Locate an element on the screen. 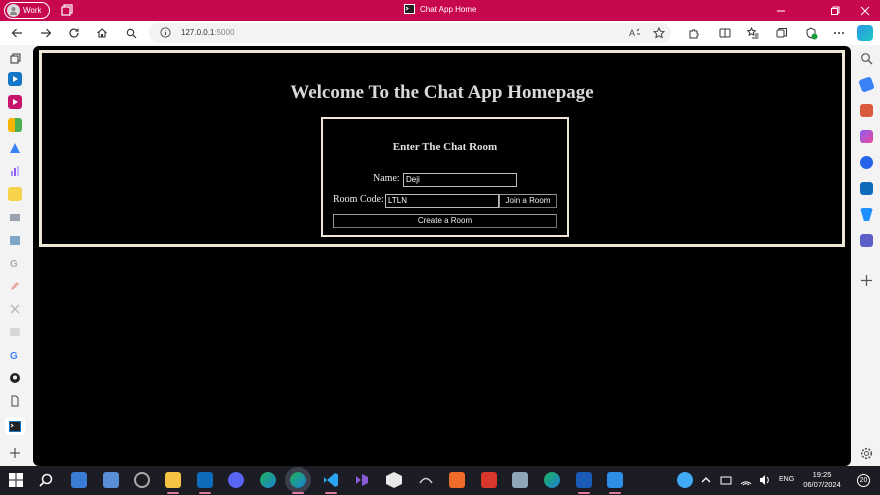  taskbar-edge-work-icon is located at coordinates (298, 480).